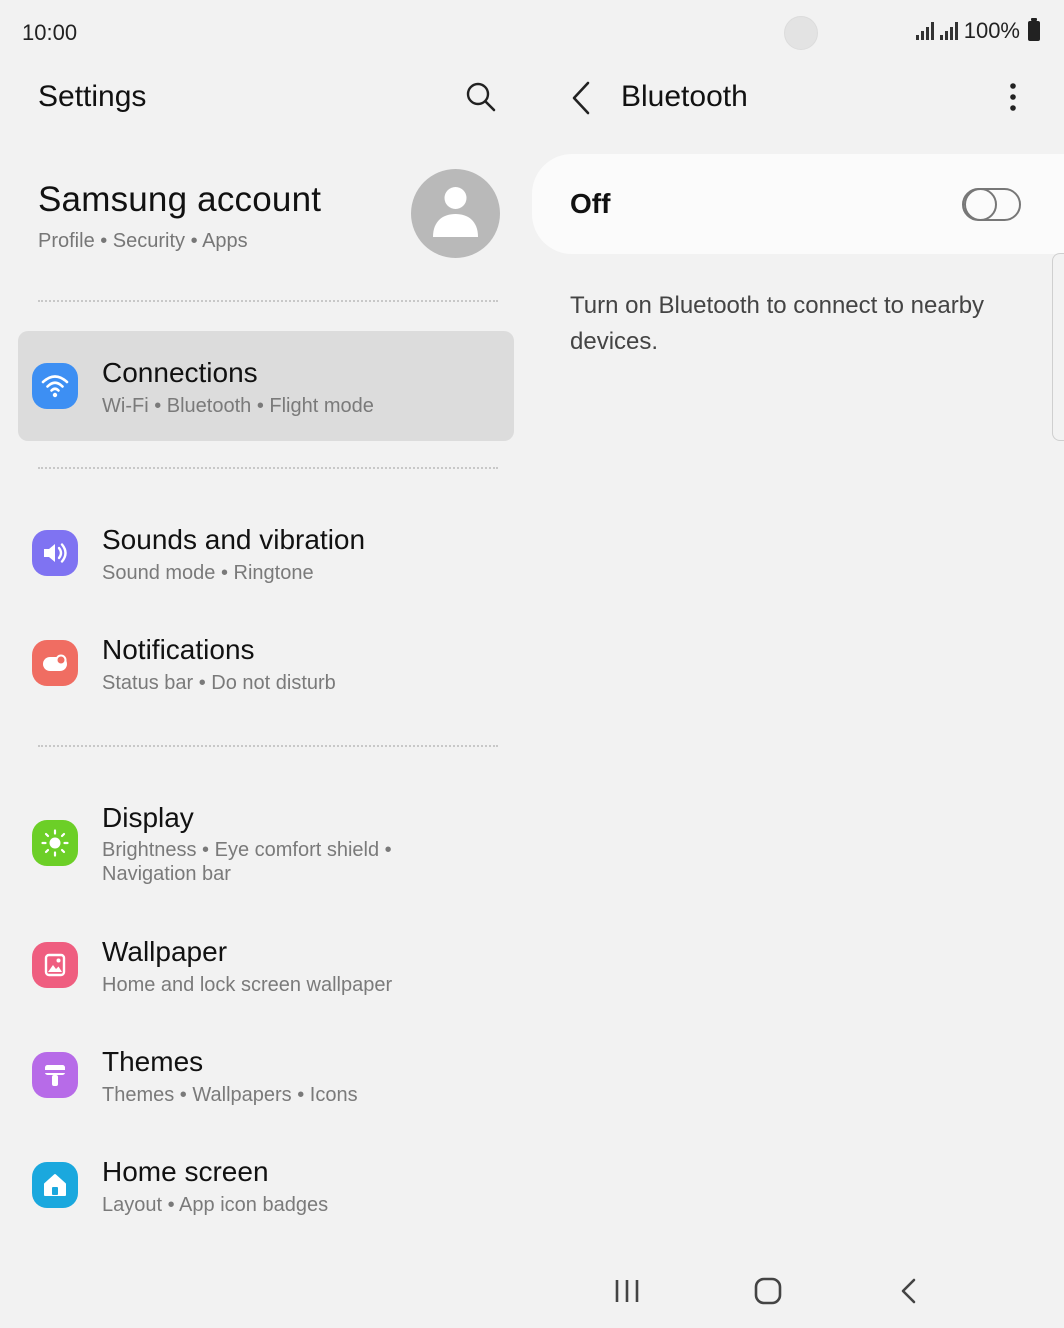 This screenshot has width=1064, height=1328. What do you see at coordinates (266, 1075) in the screenshot?
I see `settings-item-themes: Themes Themes • Wallpapers • Icons` at bounding box center [266, 1075].